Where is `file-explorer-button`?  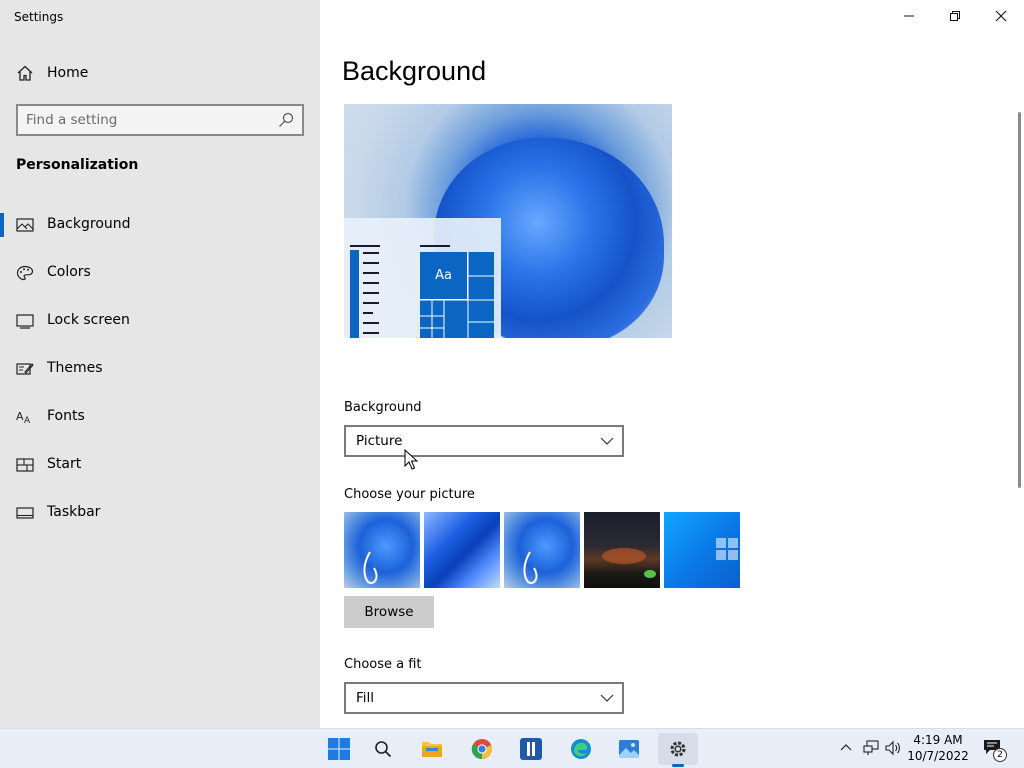 file-explorer-button is located at coordinates (432, 749).